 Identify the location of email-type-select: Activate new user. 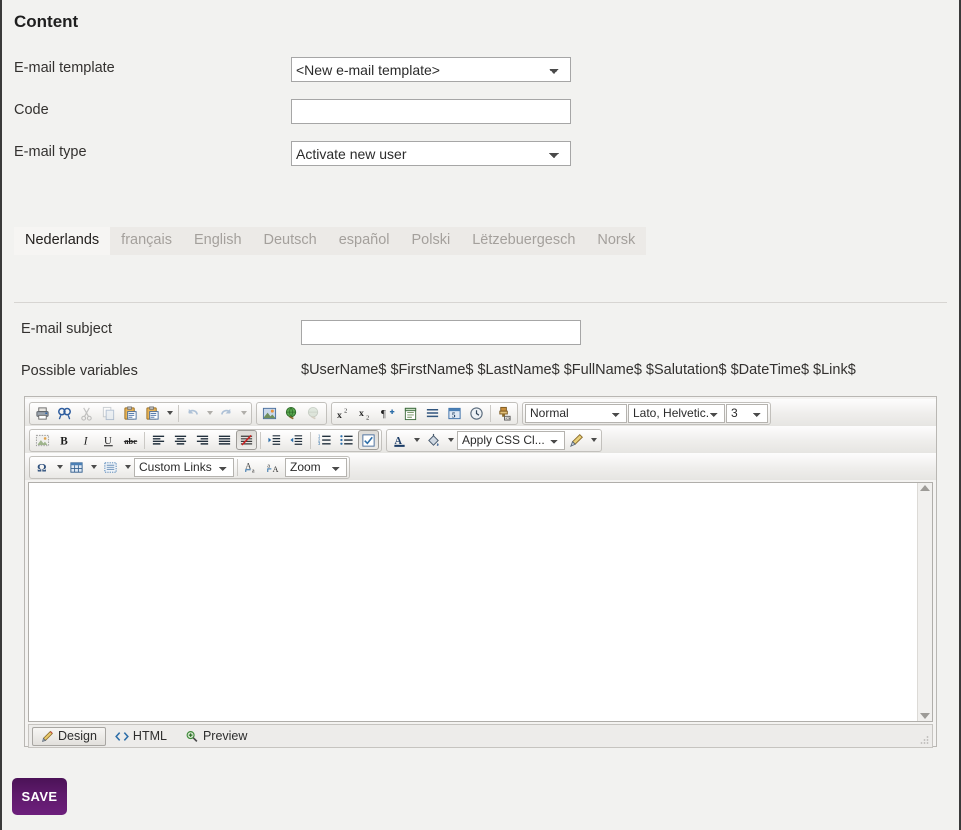
(431, 153).